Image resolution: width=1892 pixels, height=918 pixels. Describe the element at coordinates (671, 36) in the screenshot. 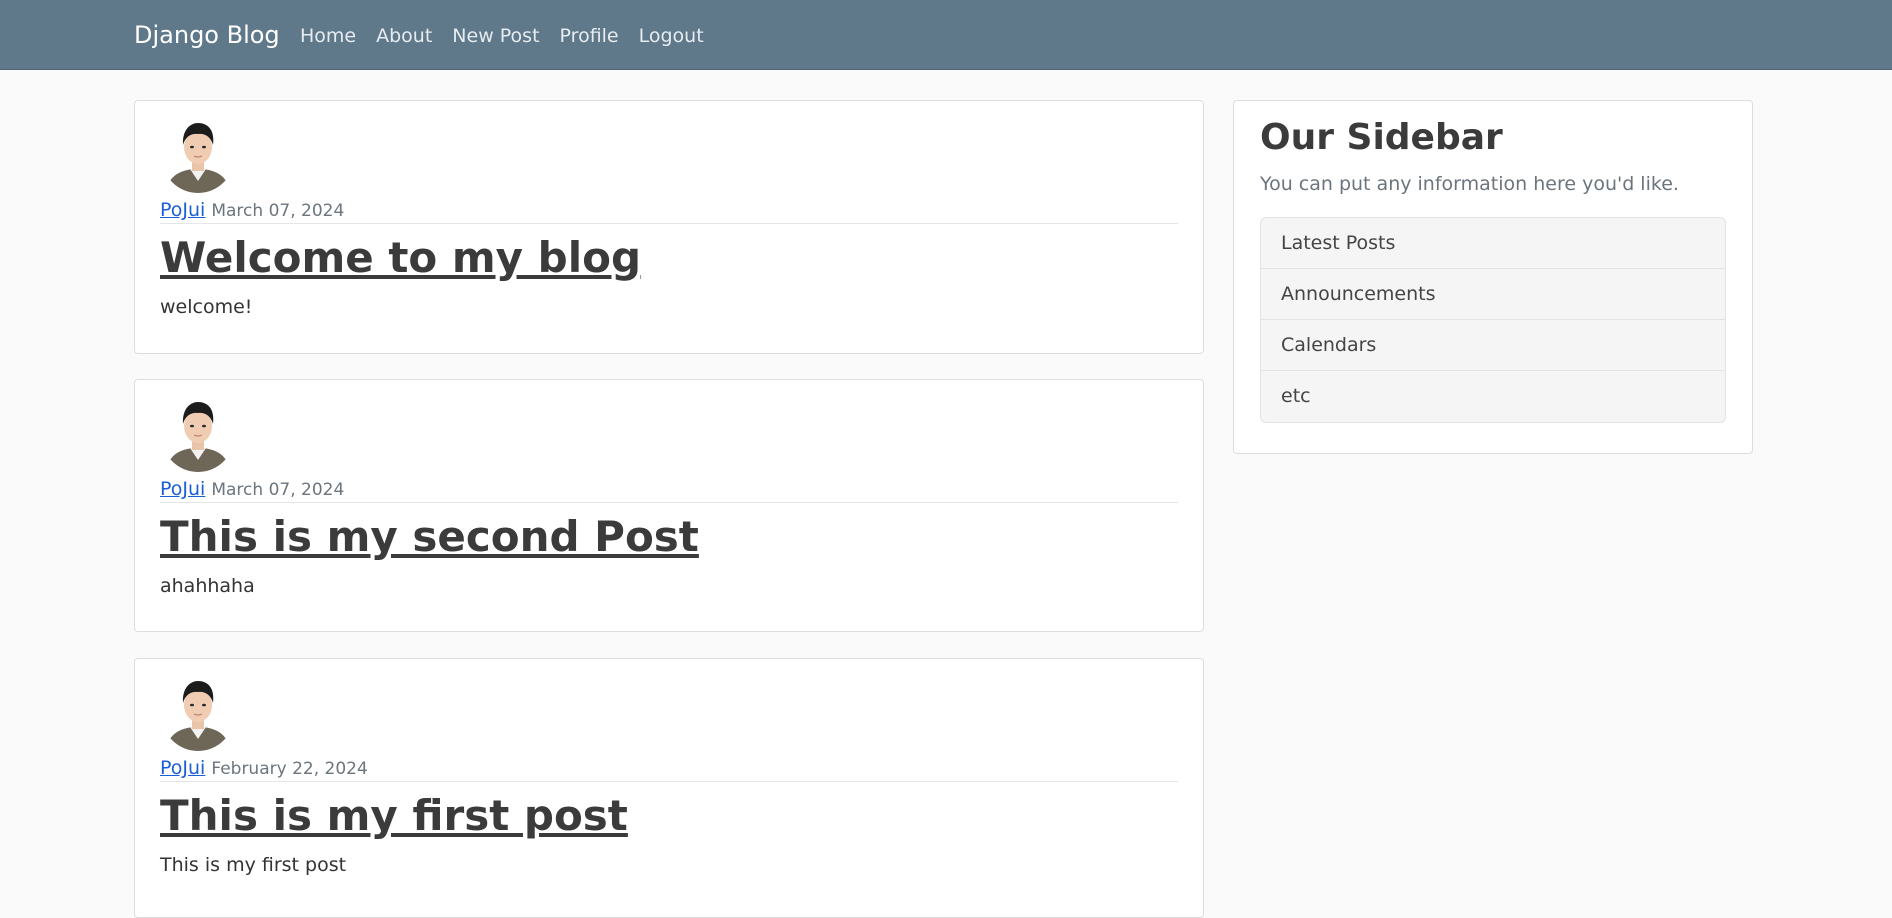

I see `nav-logout-link: Logout` at that location.